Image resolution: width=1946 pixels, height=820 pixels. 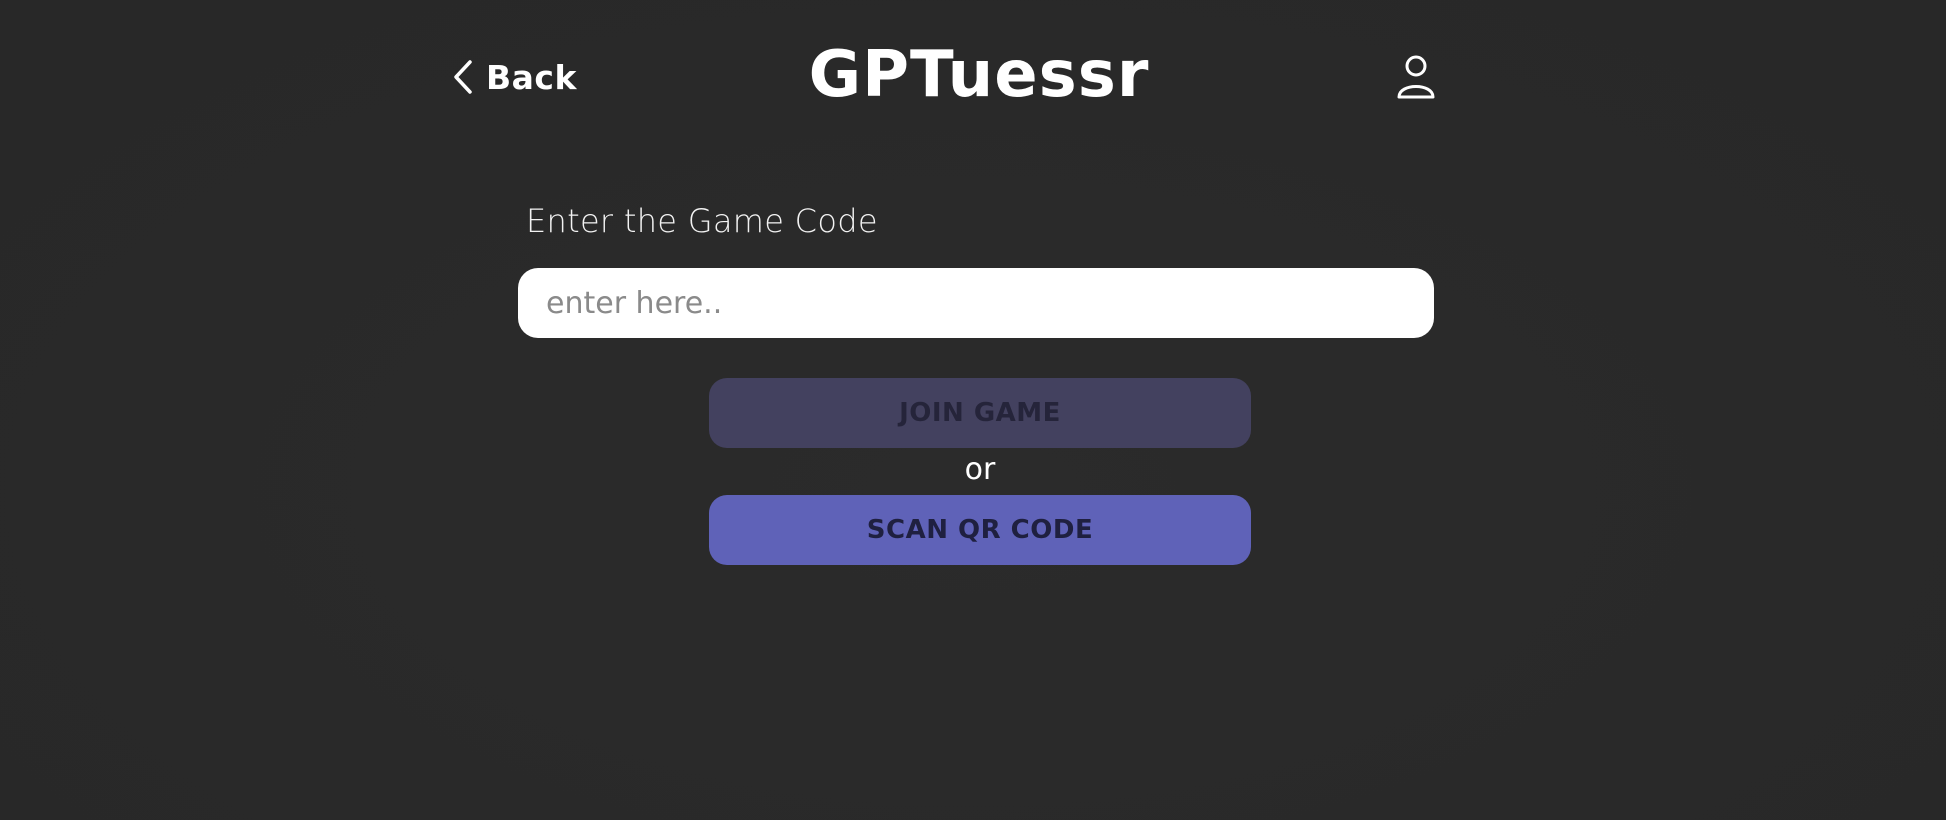 I want to click on game-code-input, so click(x=976, y=303).